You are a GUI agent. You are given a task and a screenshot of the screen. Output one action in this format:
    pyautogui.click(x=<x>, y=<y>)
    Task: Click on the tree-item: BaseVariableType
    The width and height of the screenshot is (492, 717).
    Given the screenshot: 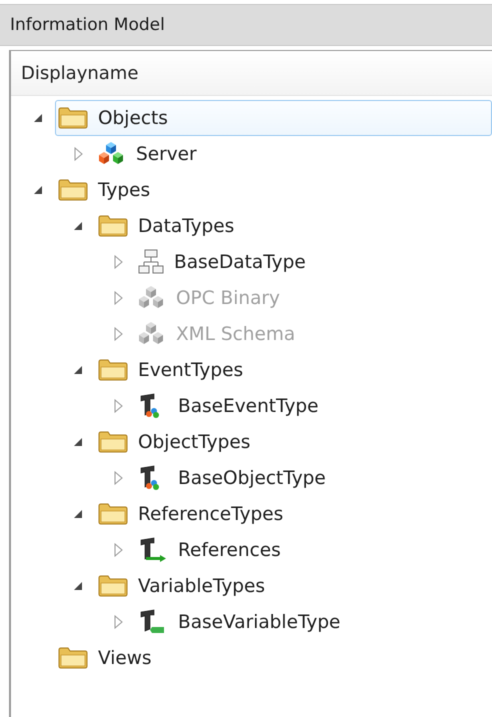 What is the action you would take?
    pyautogui.click(x=313, y=622)
    